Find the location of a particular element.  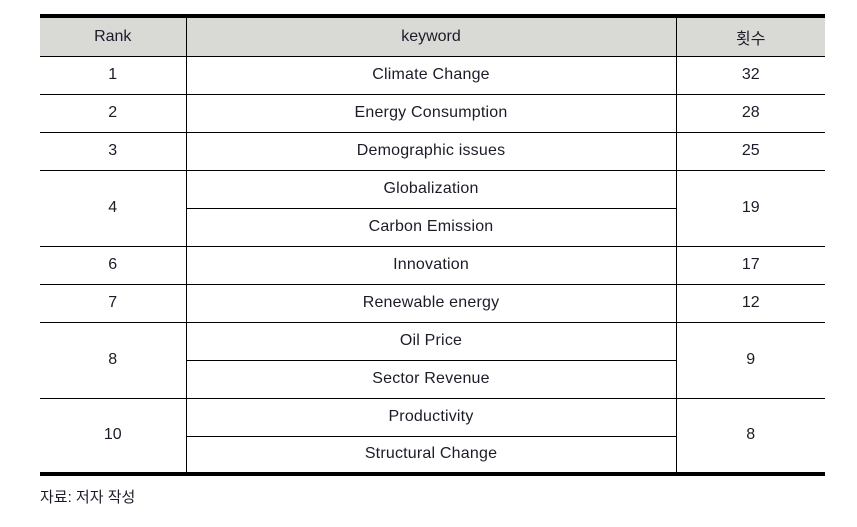

table-header: Rank keyword 횟수 is located at coordinates (432, 36).